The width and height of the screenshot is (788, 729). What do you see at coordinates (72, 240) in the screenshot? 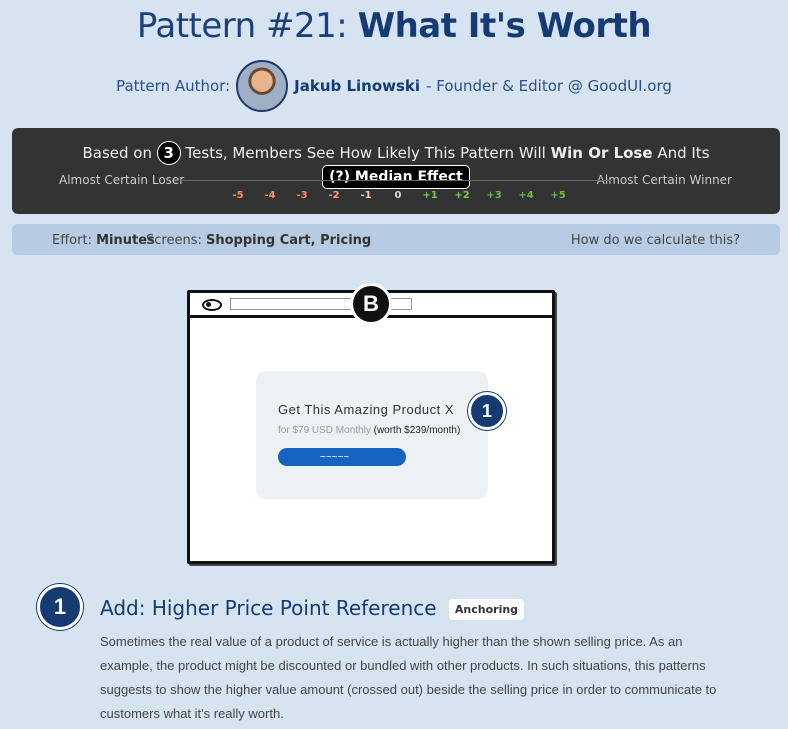
I see `effort-label: Effort:` at bounding box center [72, 240].